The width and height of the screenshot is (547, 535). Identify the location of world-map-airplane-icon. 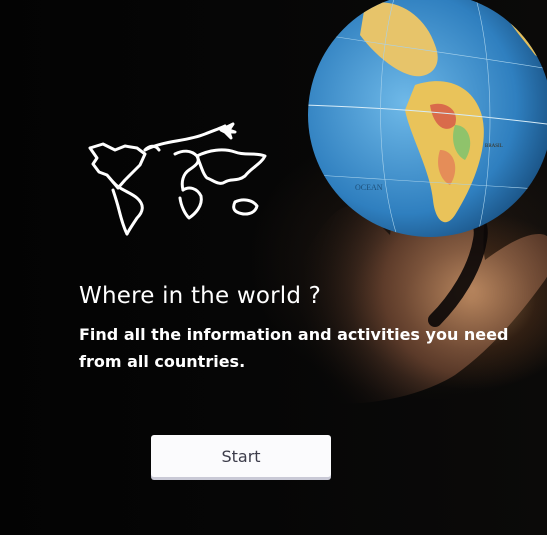
(177, 179).